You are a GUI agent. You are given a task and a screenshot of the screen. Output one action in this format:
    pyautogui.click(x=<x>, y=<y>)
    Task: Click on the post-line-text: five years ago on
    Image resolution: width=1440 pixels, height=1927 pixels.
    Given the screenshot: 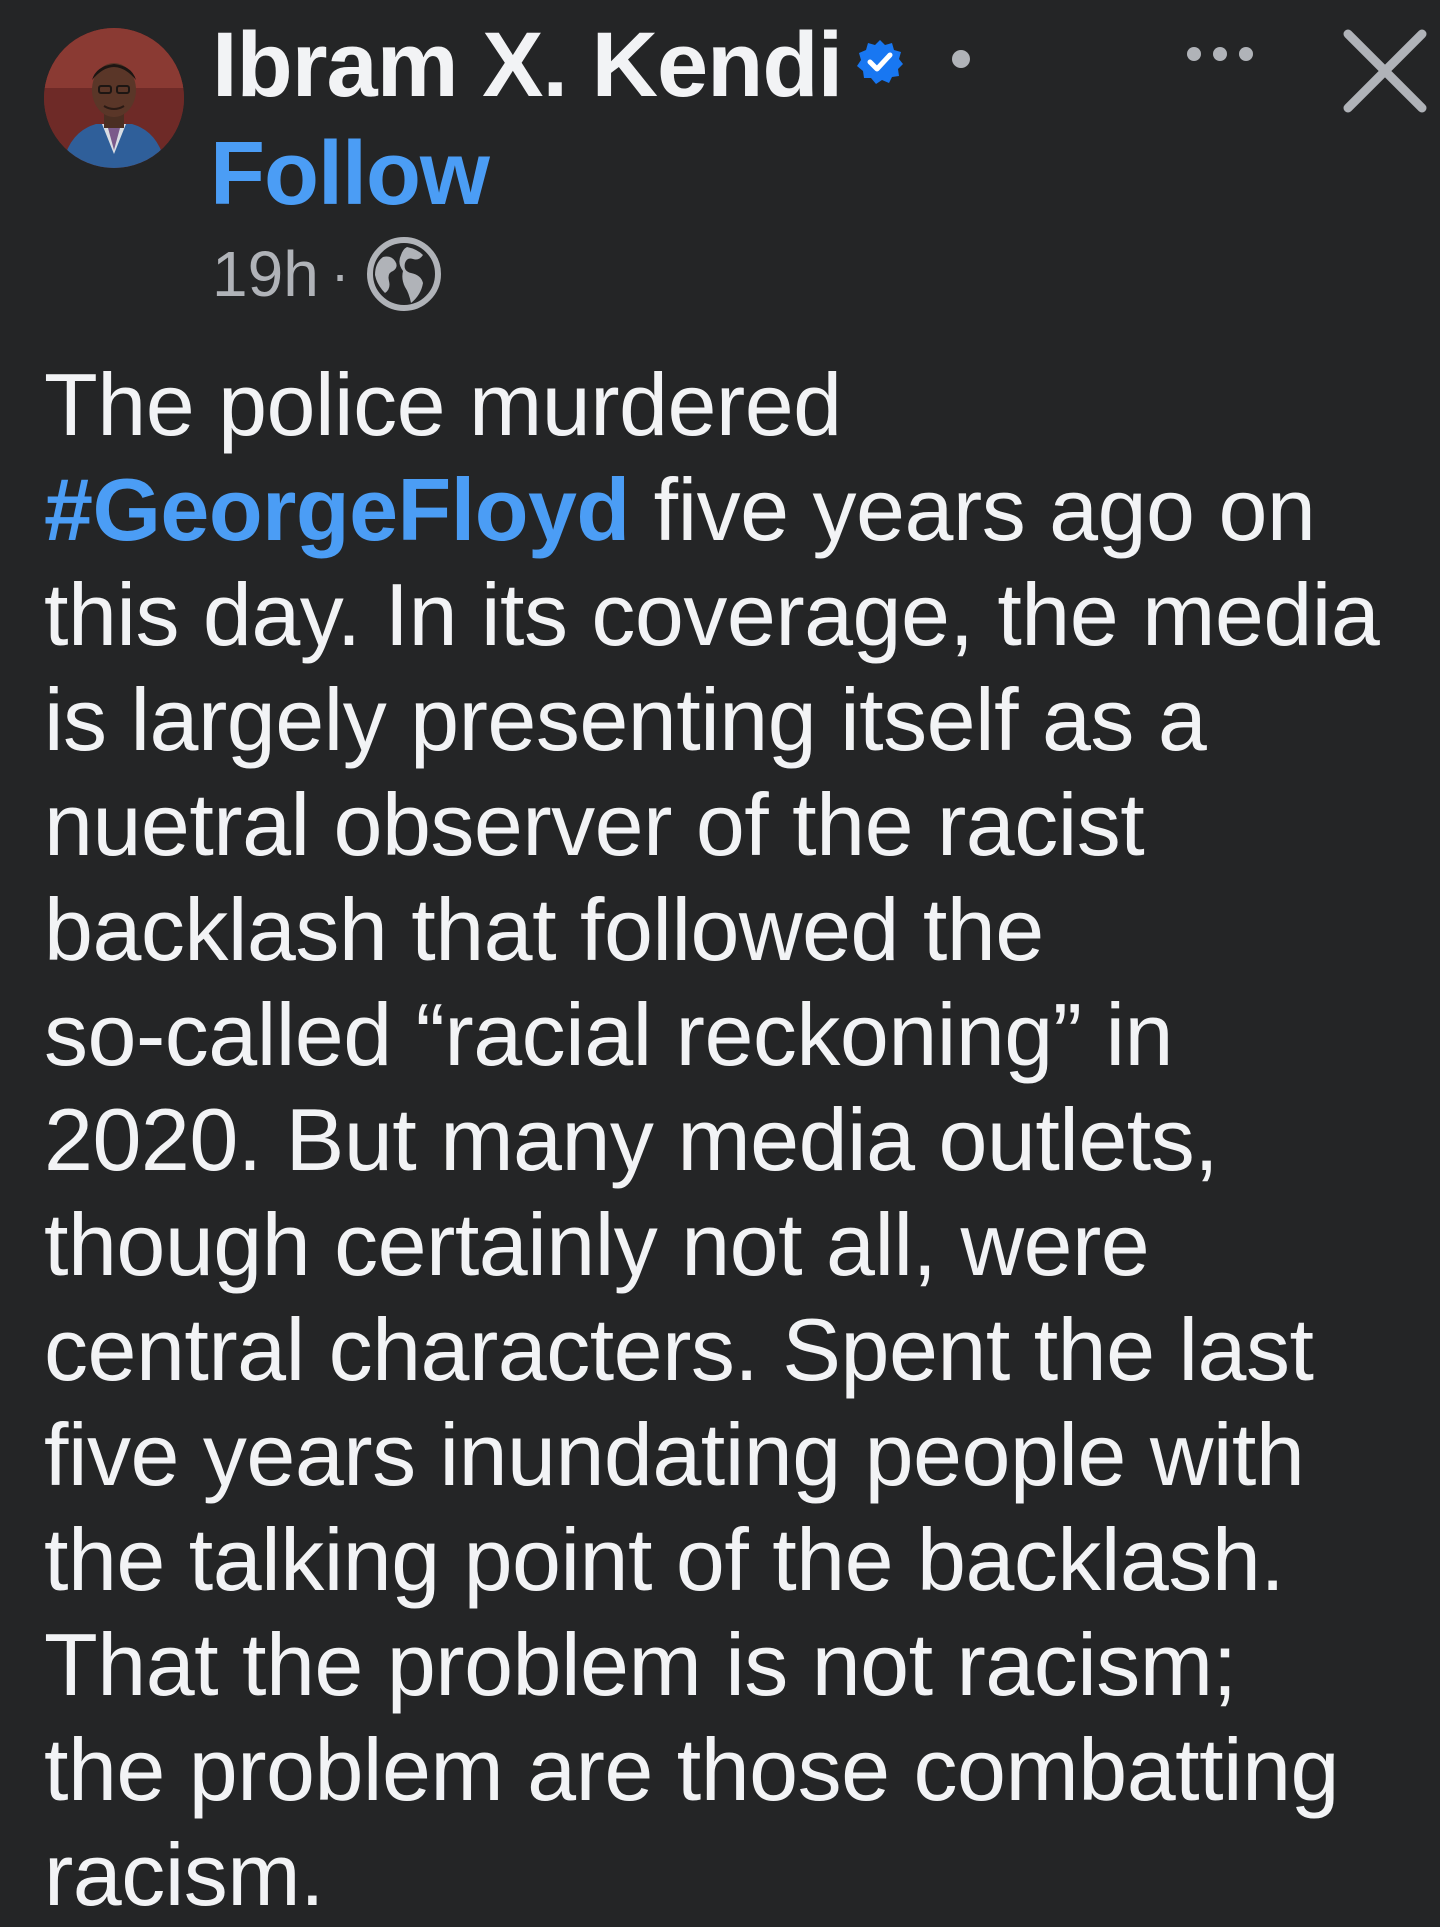 What is the action you would take?
    pyautogui.click(x=972, y=509)
    